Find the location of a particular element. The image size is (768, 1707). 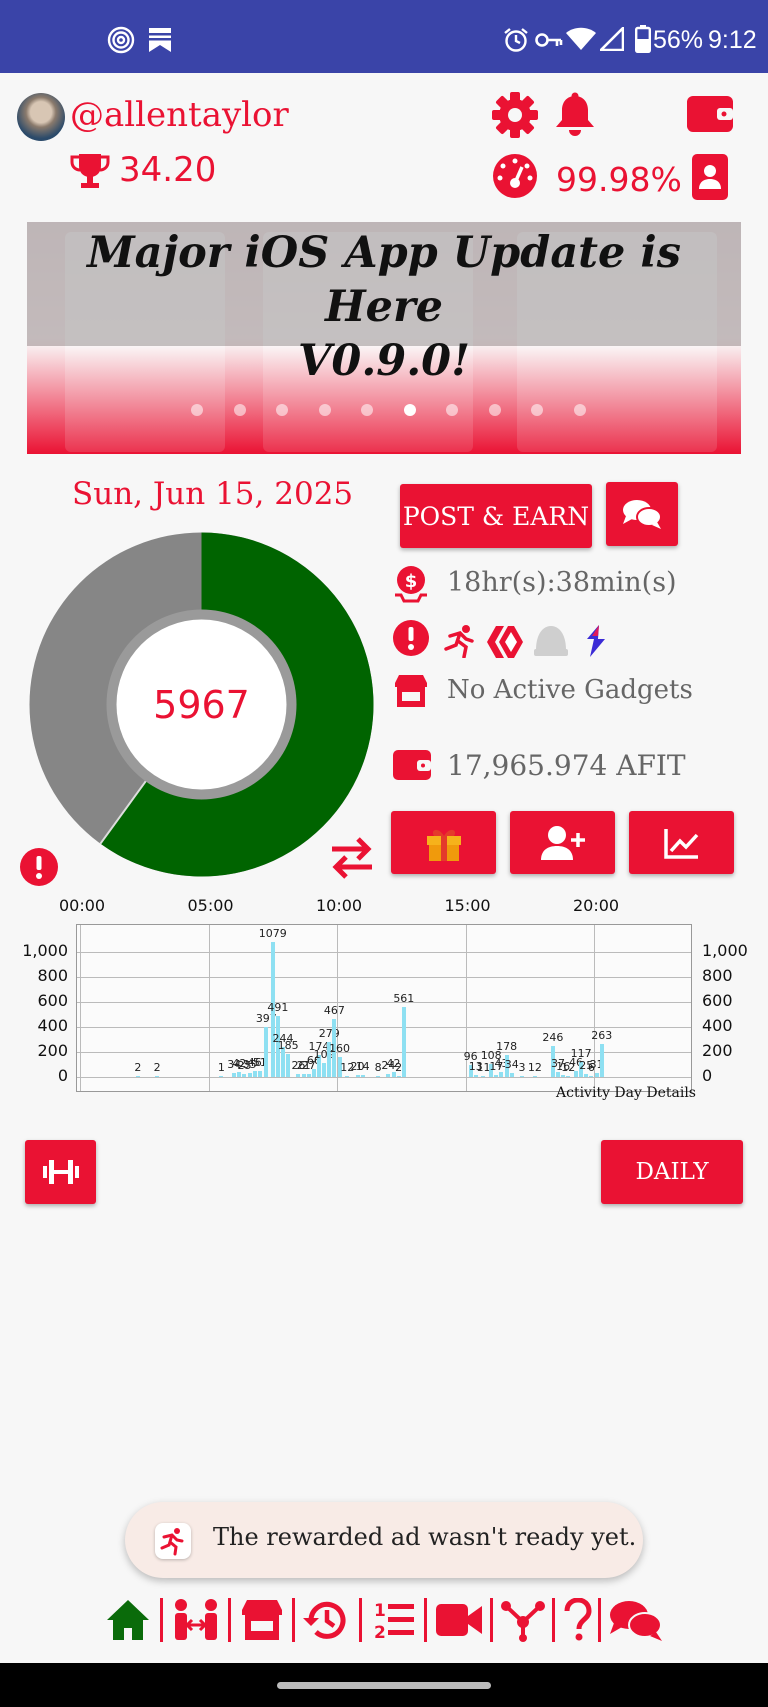

chat-button is located at coordinates (642, 514).